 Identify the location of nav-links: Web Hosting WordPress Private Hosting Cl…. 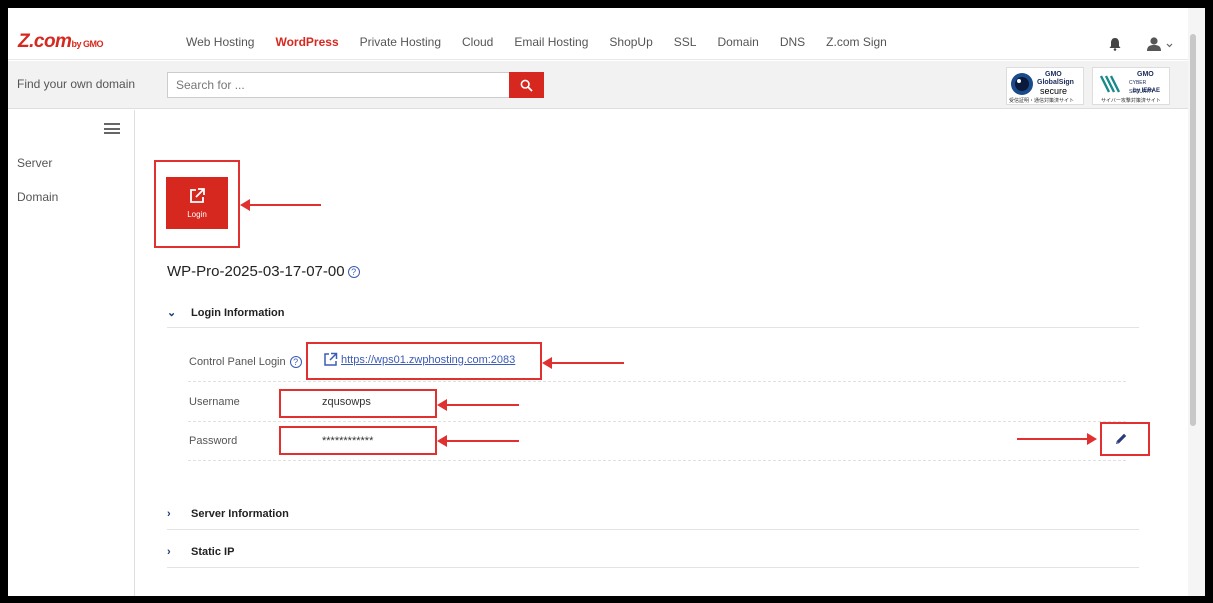
(547, 42).